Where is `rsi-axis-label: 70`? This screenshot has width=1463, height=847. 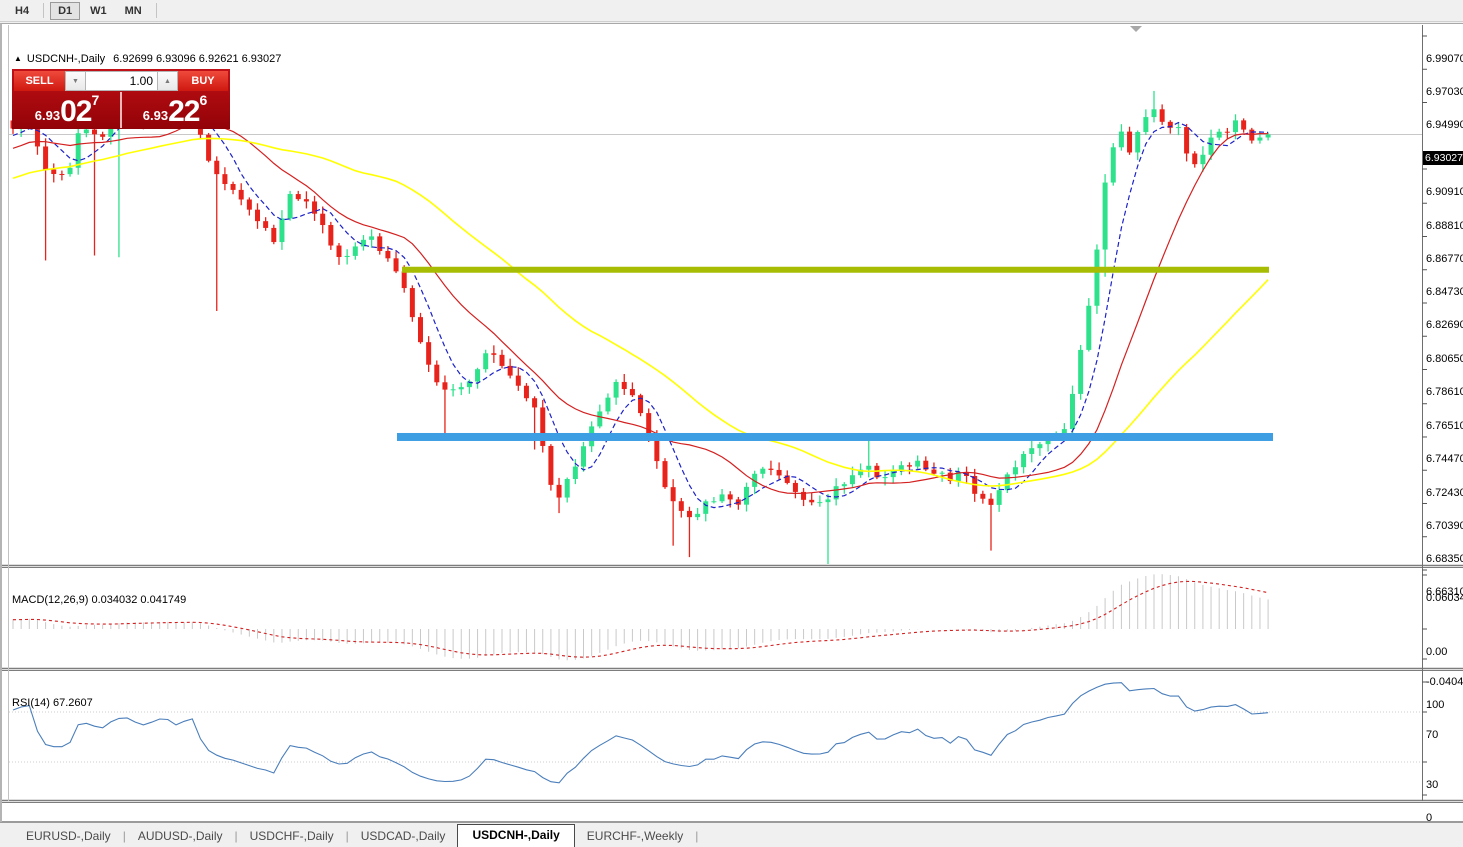 rsi-axis-label: 70 is located at coordinates (1432, 734).